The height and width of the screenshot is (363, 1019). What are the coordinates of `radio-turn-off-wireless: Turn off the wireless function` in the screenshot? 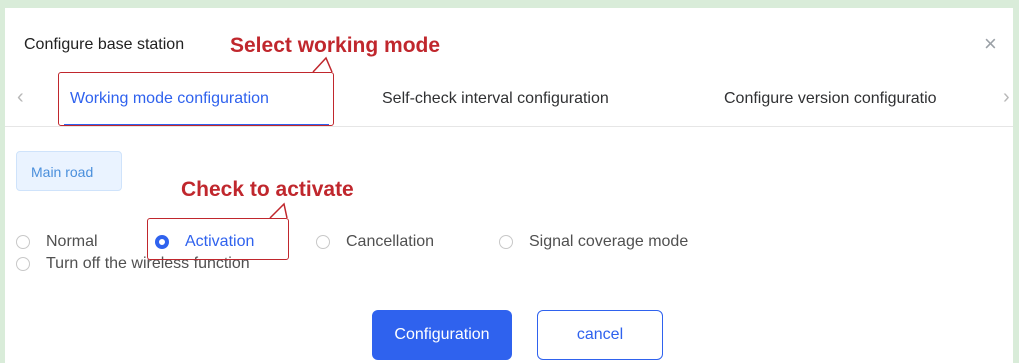 It's located at (133, 264).